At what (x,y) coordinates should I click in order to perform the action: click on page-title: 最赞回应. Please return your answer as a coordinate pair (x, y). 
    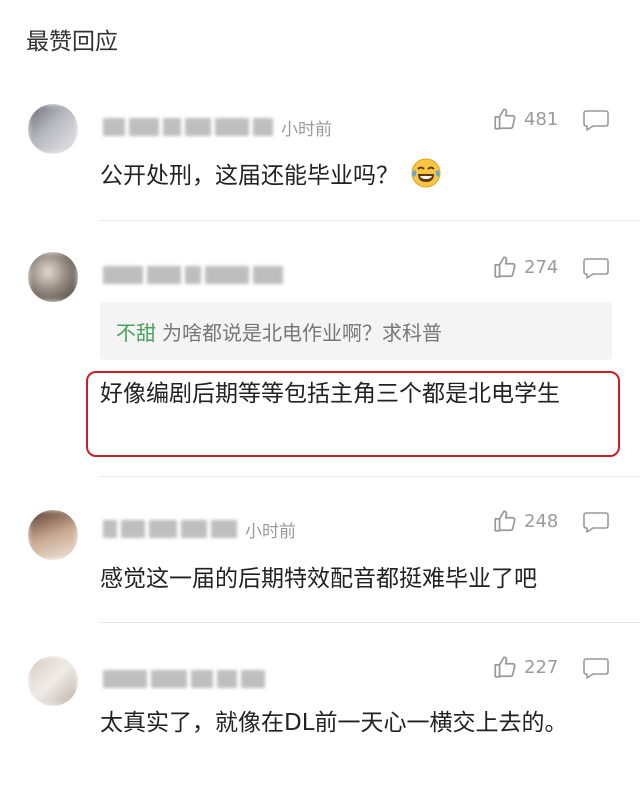
    Looking at the image, I should click on (72, 42).